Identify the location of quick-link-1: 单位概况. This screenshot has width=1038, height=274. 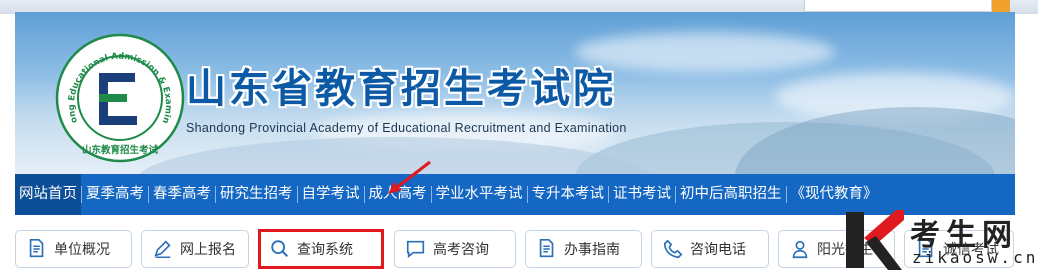
(73, 249).